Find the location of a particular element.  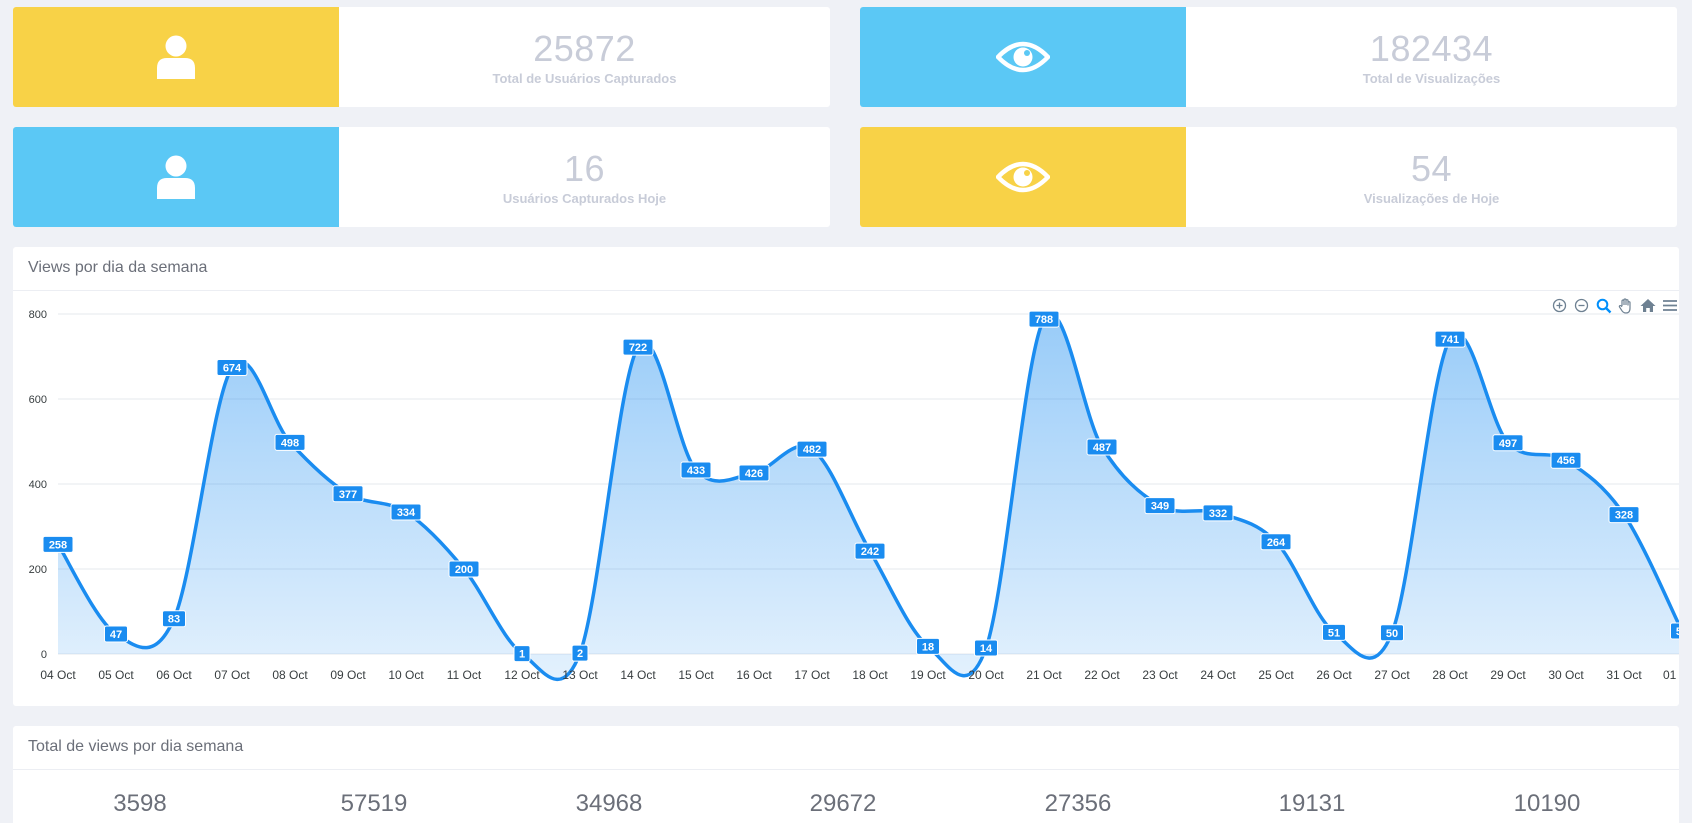

data-label-text: 54 is located at coordinates (1677, 632).